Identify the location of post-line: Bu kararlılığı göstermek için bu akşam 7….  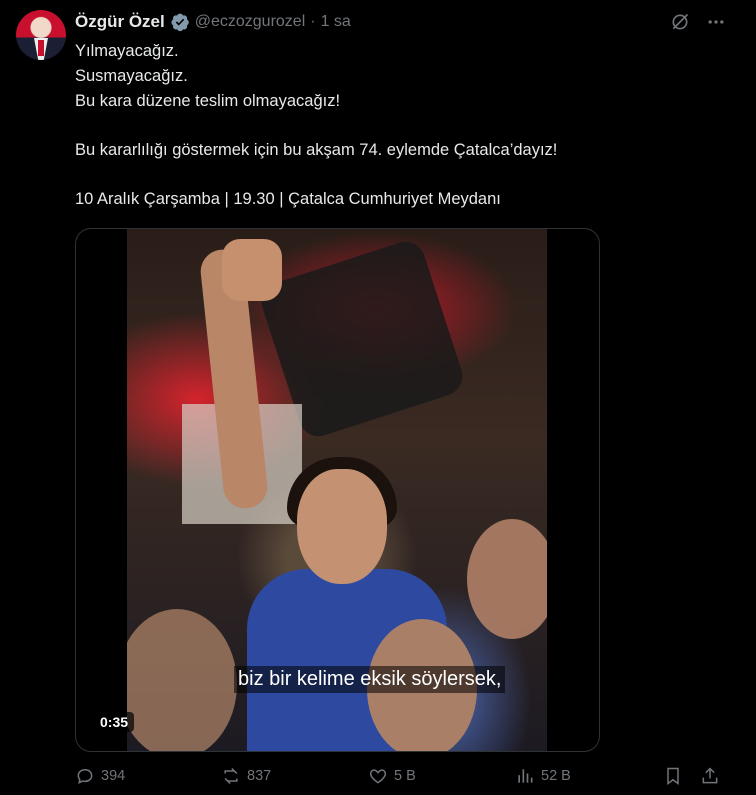
(316, 150).